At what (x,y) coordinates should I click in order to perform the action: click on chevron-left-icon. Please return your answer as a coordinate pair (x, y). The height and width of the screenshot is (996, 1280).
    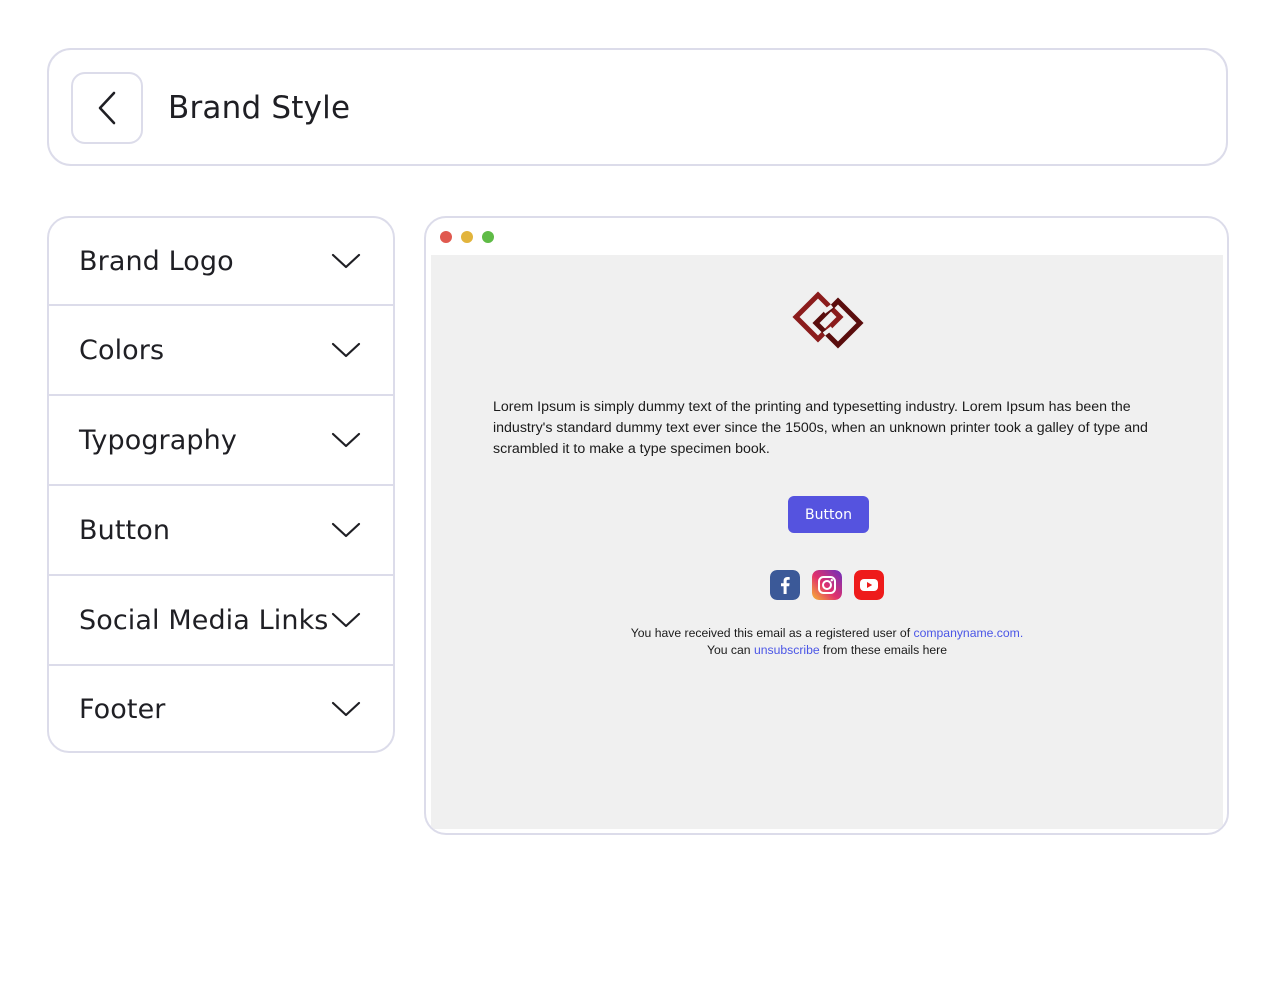
    Looking at the image, I should click on (107, 108).